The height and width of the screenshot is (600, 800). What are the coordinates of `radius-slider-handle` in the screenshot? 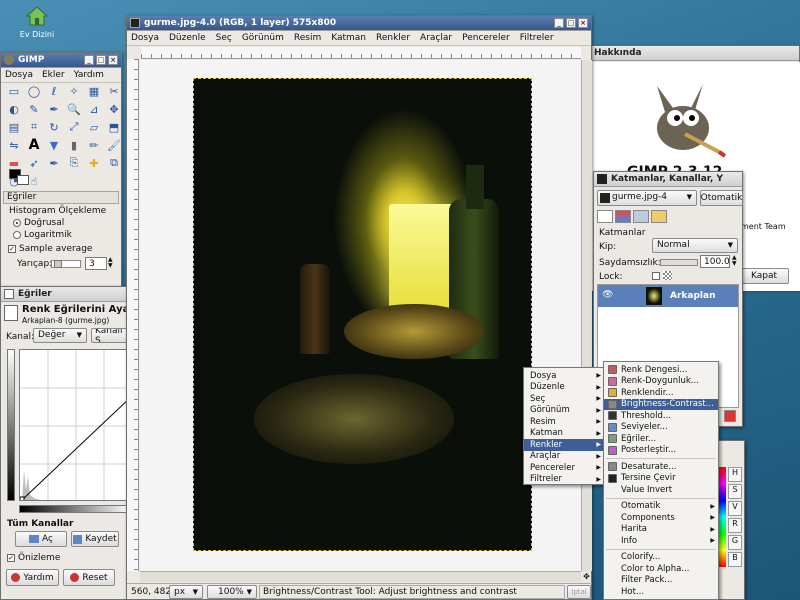 It's located at (58, 264).